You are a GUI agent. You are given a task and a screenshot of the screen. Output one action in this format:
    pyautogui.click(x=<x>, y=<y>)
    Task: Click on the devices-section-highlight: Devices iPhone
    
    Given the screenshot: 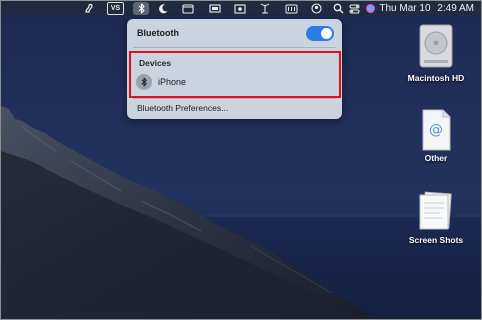 What is the action you would take?
    pyautogui.click(x=235, y=74)
    